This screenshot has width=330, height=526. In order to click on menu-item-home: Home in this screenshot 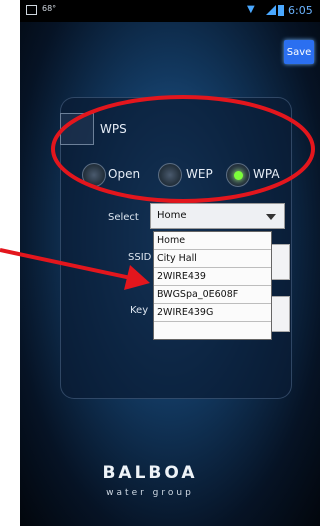, I will do `click(212, 241)`.